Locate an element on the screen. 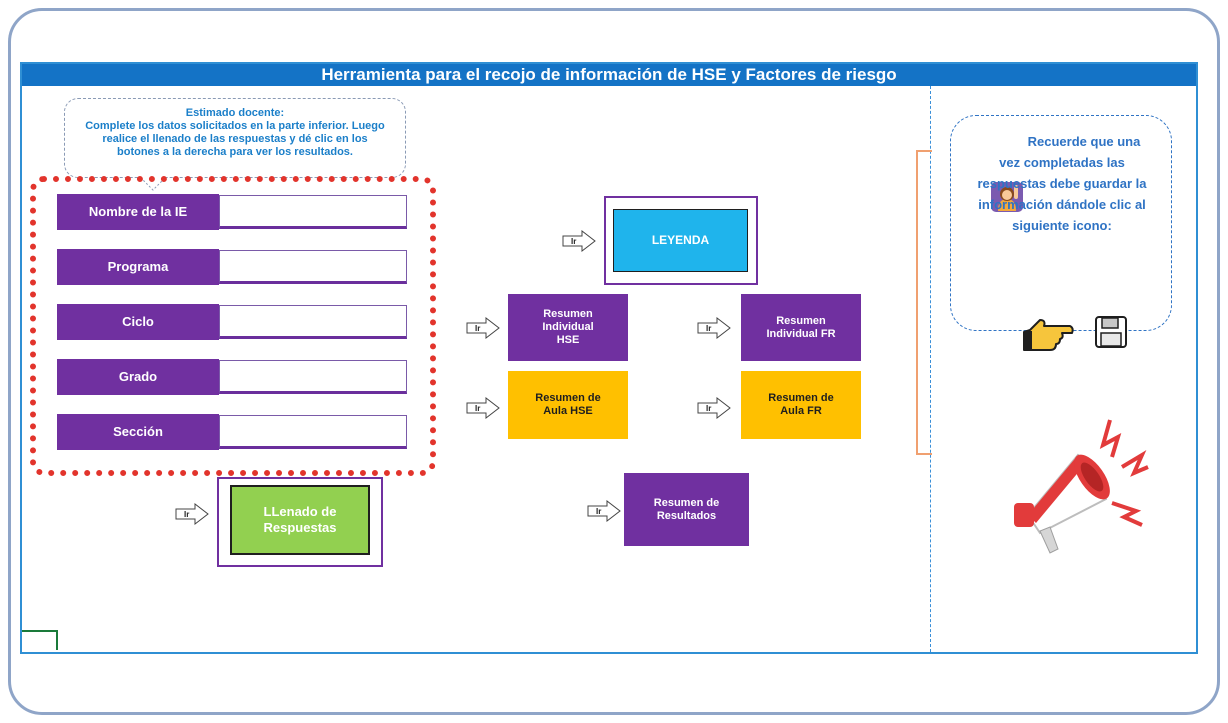  pointing-hand-icon is located at coordinates (1048, 335).